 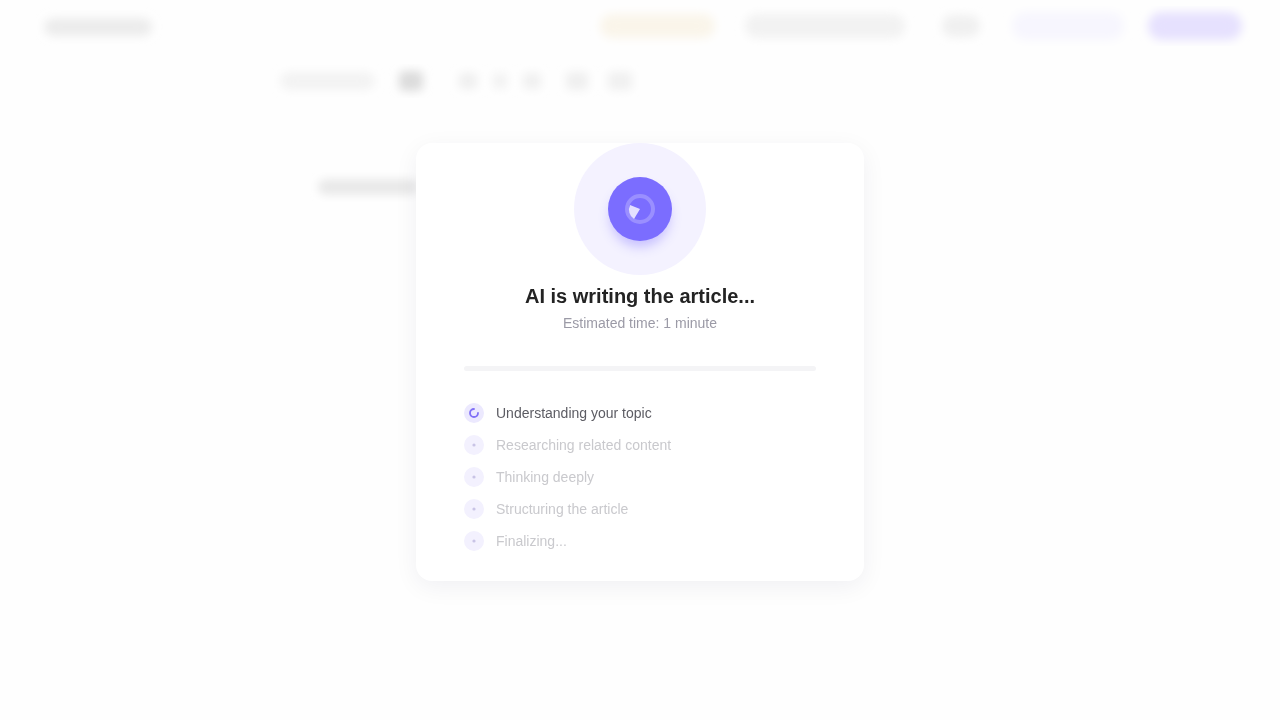 I want to click on estimated-time: Estimated time: 1 minute, so click(x=640, y=323).